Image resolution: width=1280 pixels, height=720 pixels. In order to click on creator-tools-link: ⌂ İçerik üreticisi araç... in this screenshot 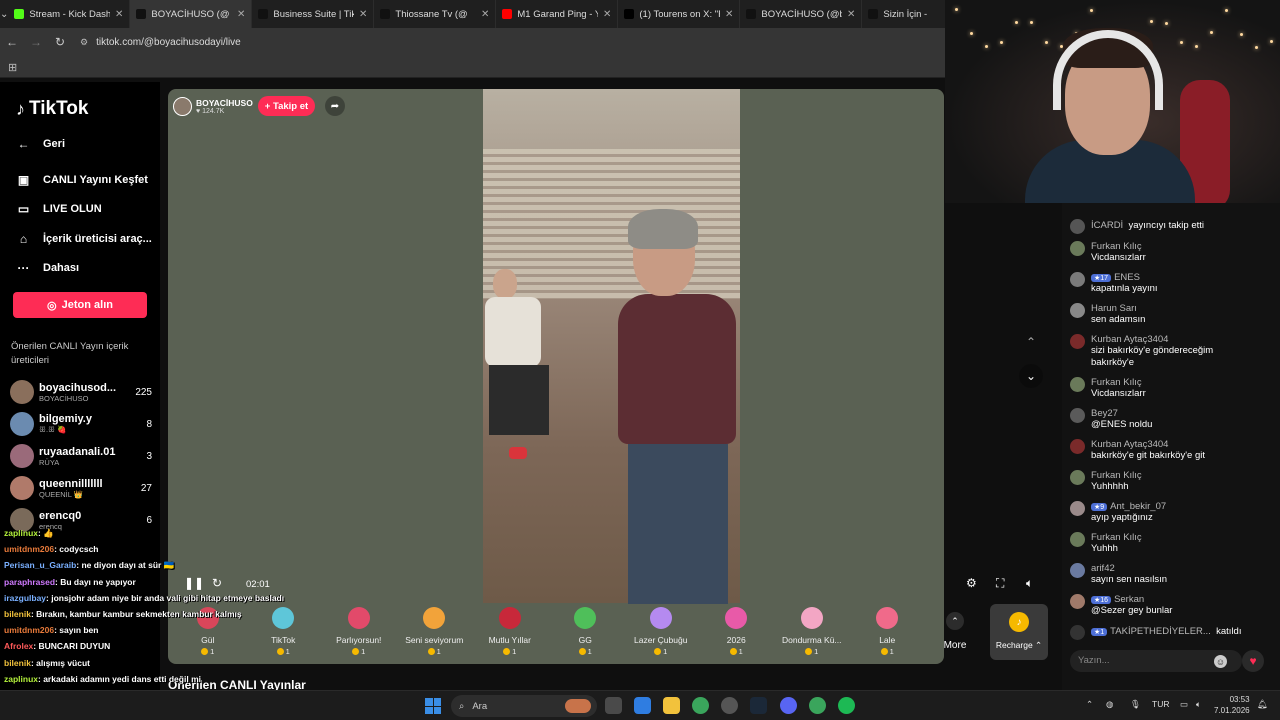, I will do `click(84, 239)`.